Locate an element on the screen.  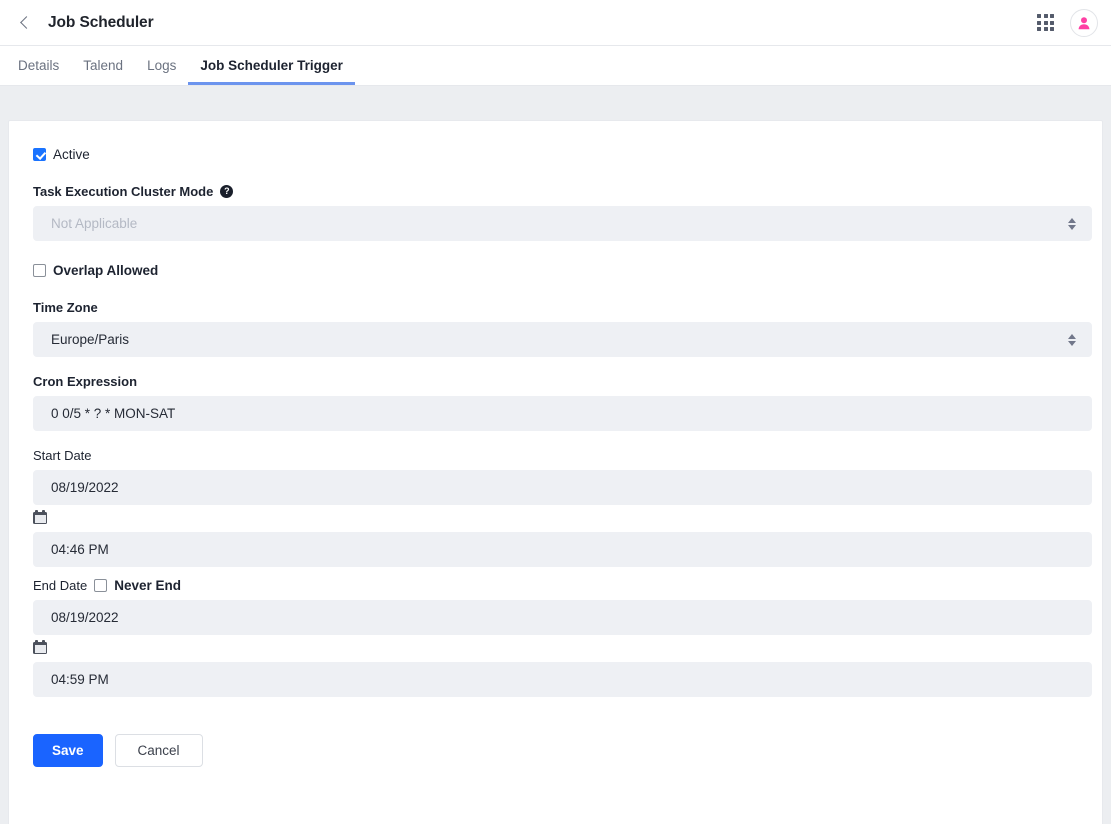
back-button is located at coordinates (25, 23).